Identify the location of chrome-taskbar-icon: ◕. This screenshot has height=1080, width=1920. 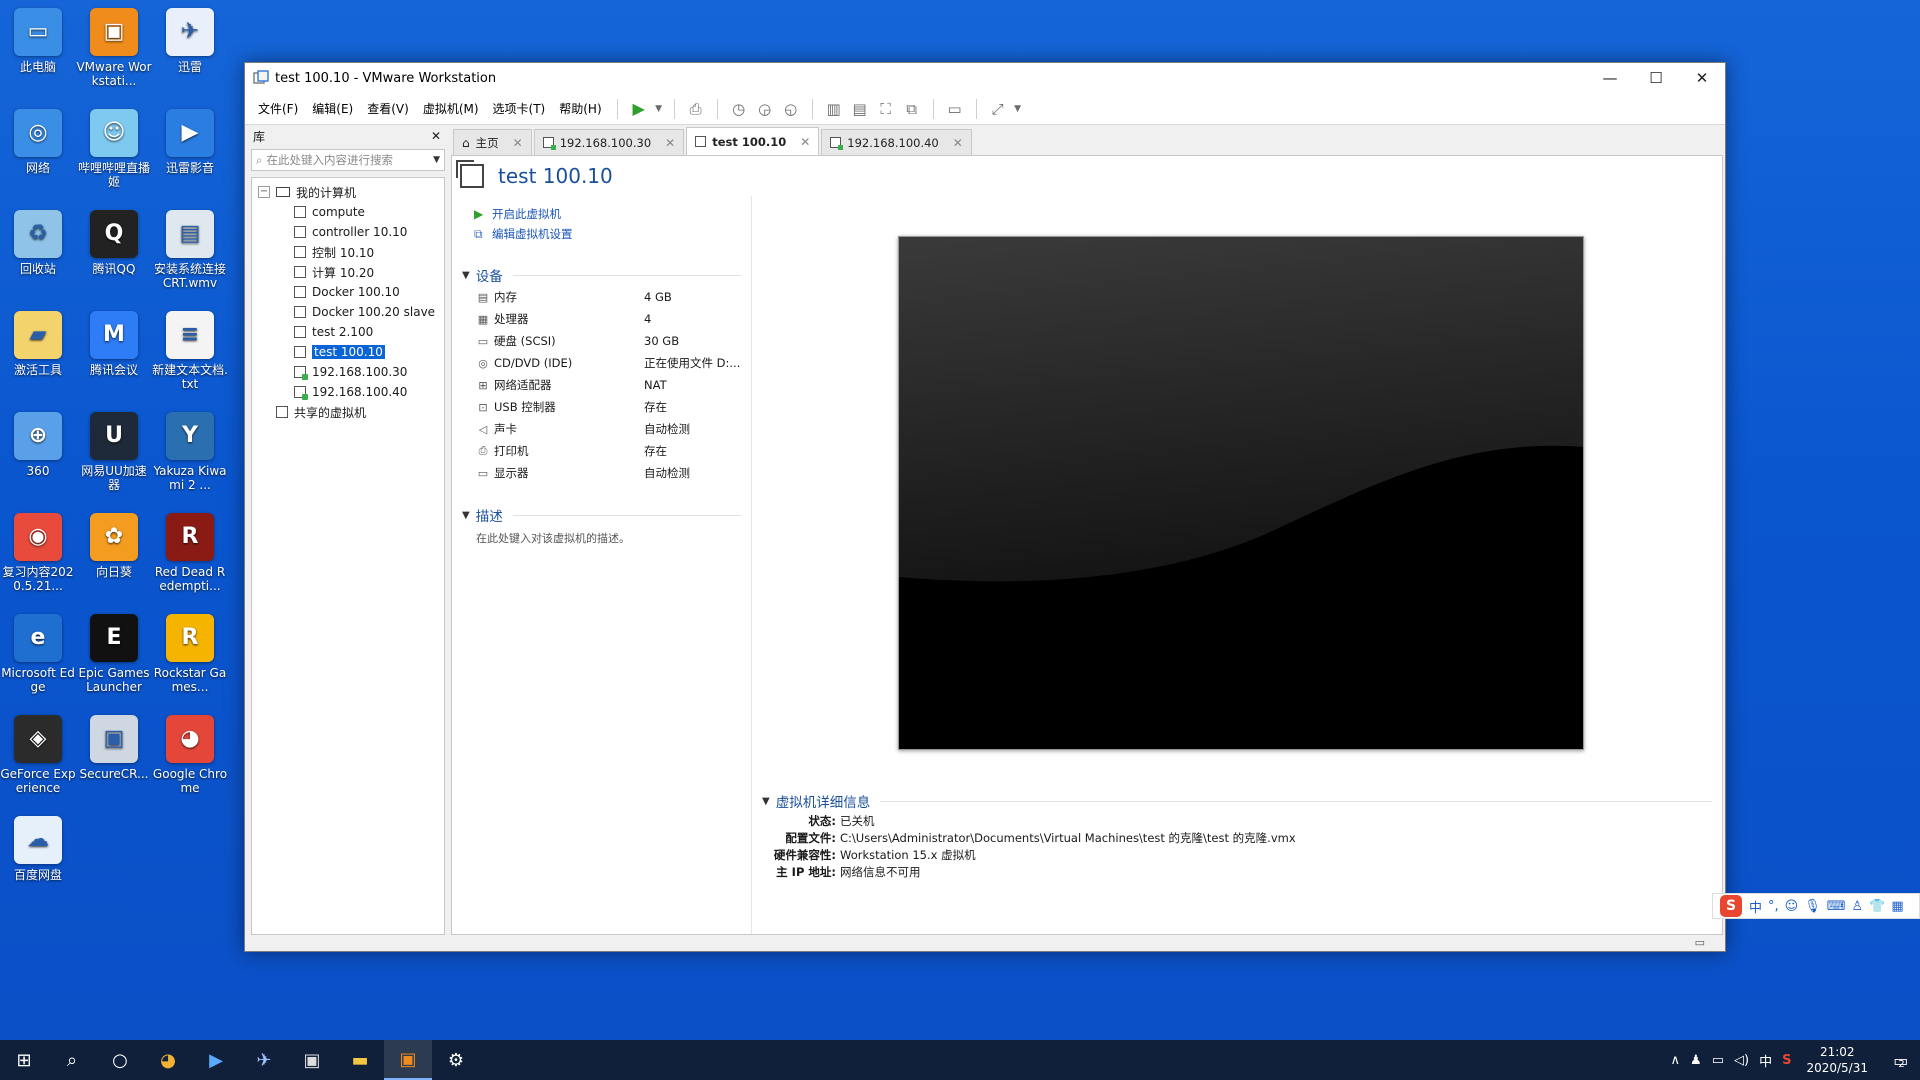
(168, 1060).